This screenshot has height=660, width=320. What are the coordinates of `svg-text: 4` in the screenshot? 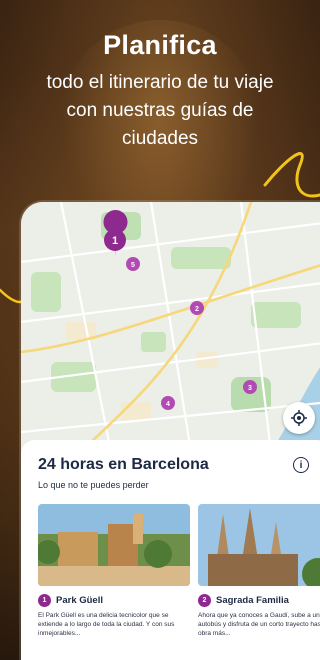 It's located at (168, 404).